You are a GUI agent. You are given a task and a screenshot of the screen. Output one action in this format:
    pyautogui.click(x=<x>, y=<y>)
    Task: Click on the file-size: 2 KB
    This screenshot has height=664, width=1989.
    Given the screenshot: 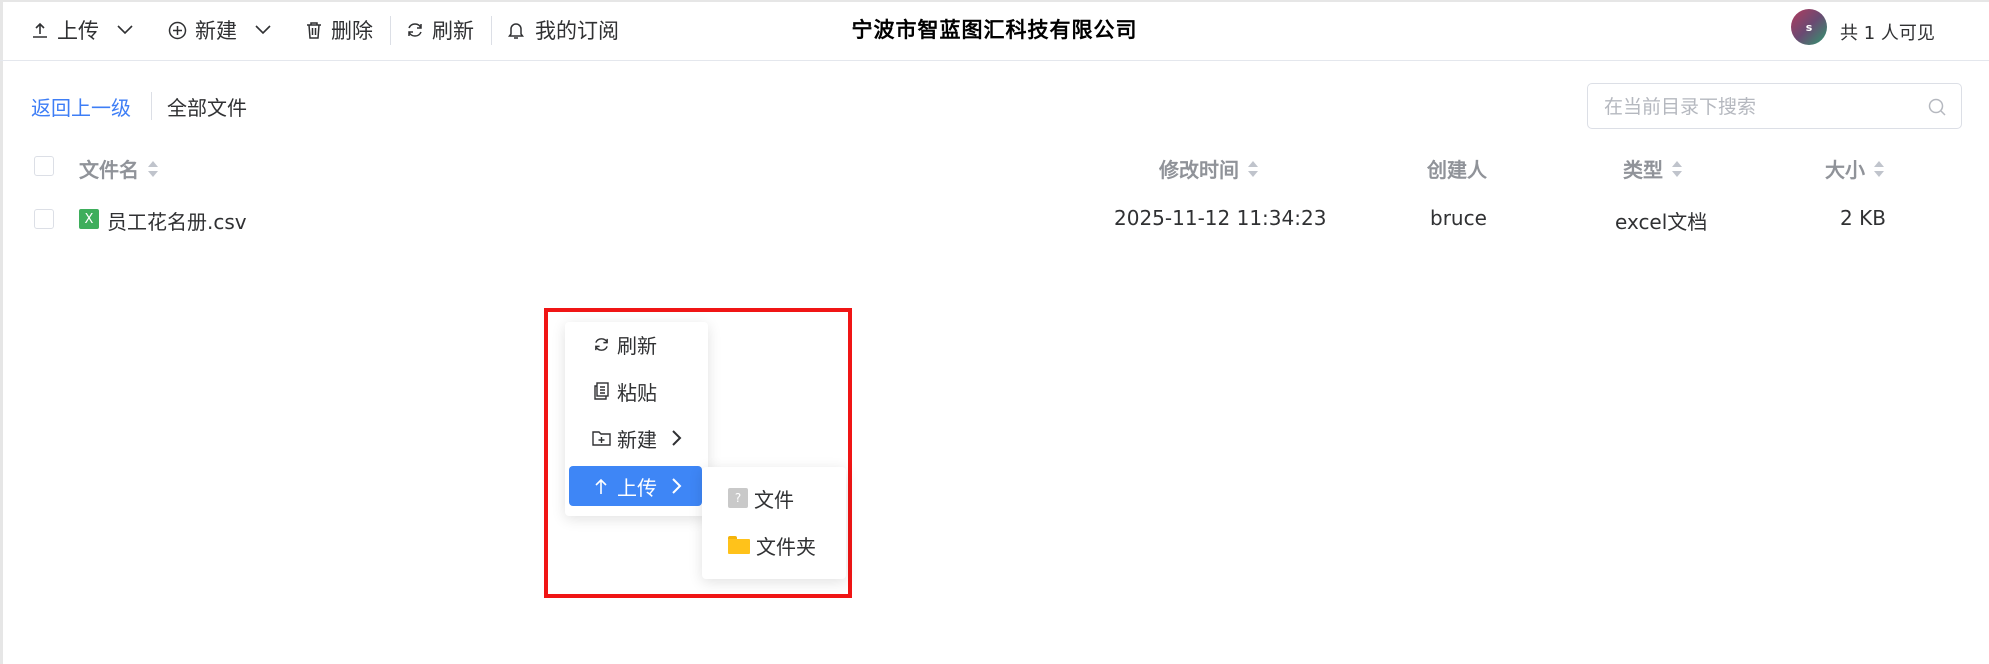 What is the action you would take?
    pyautogui.click(x=1863, y=218)
    